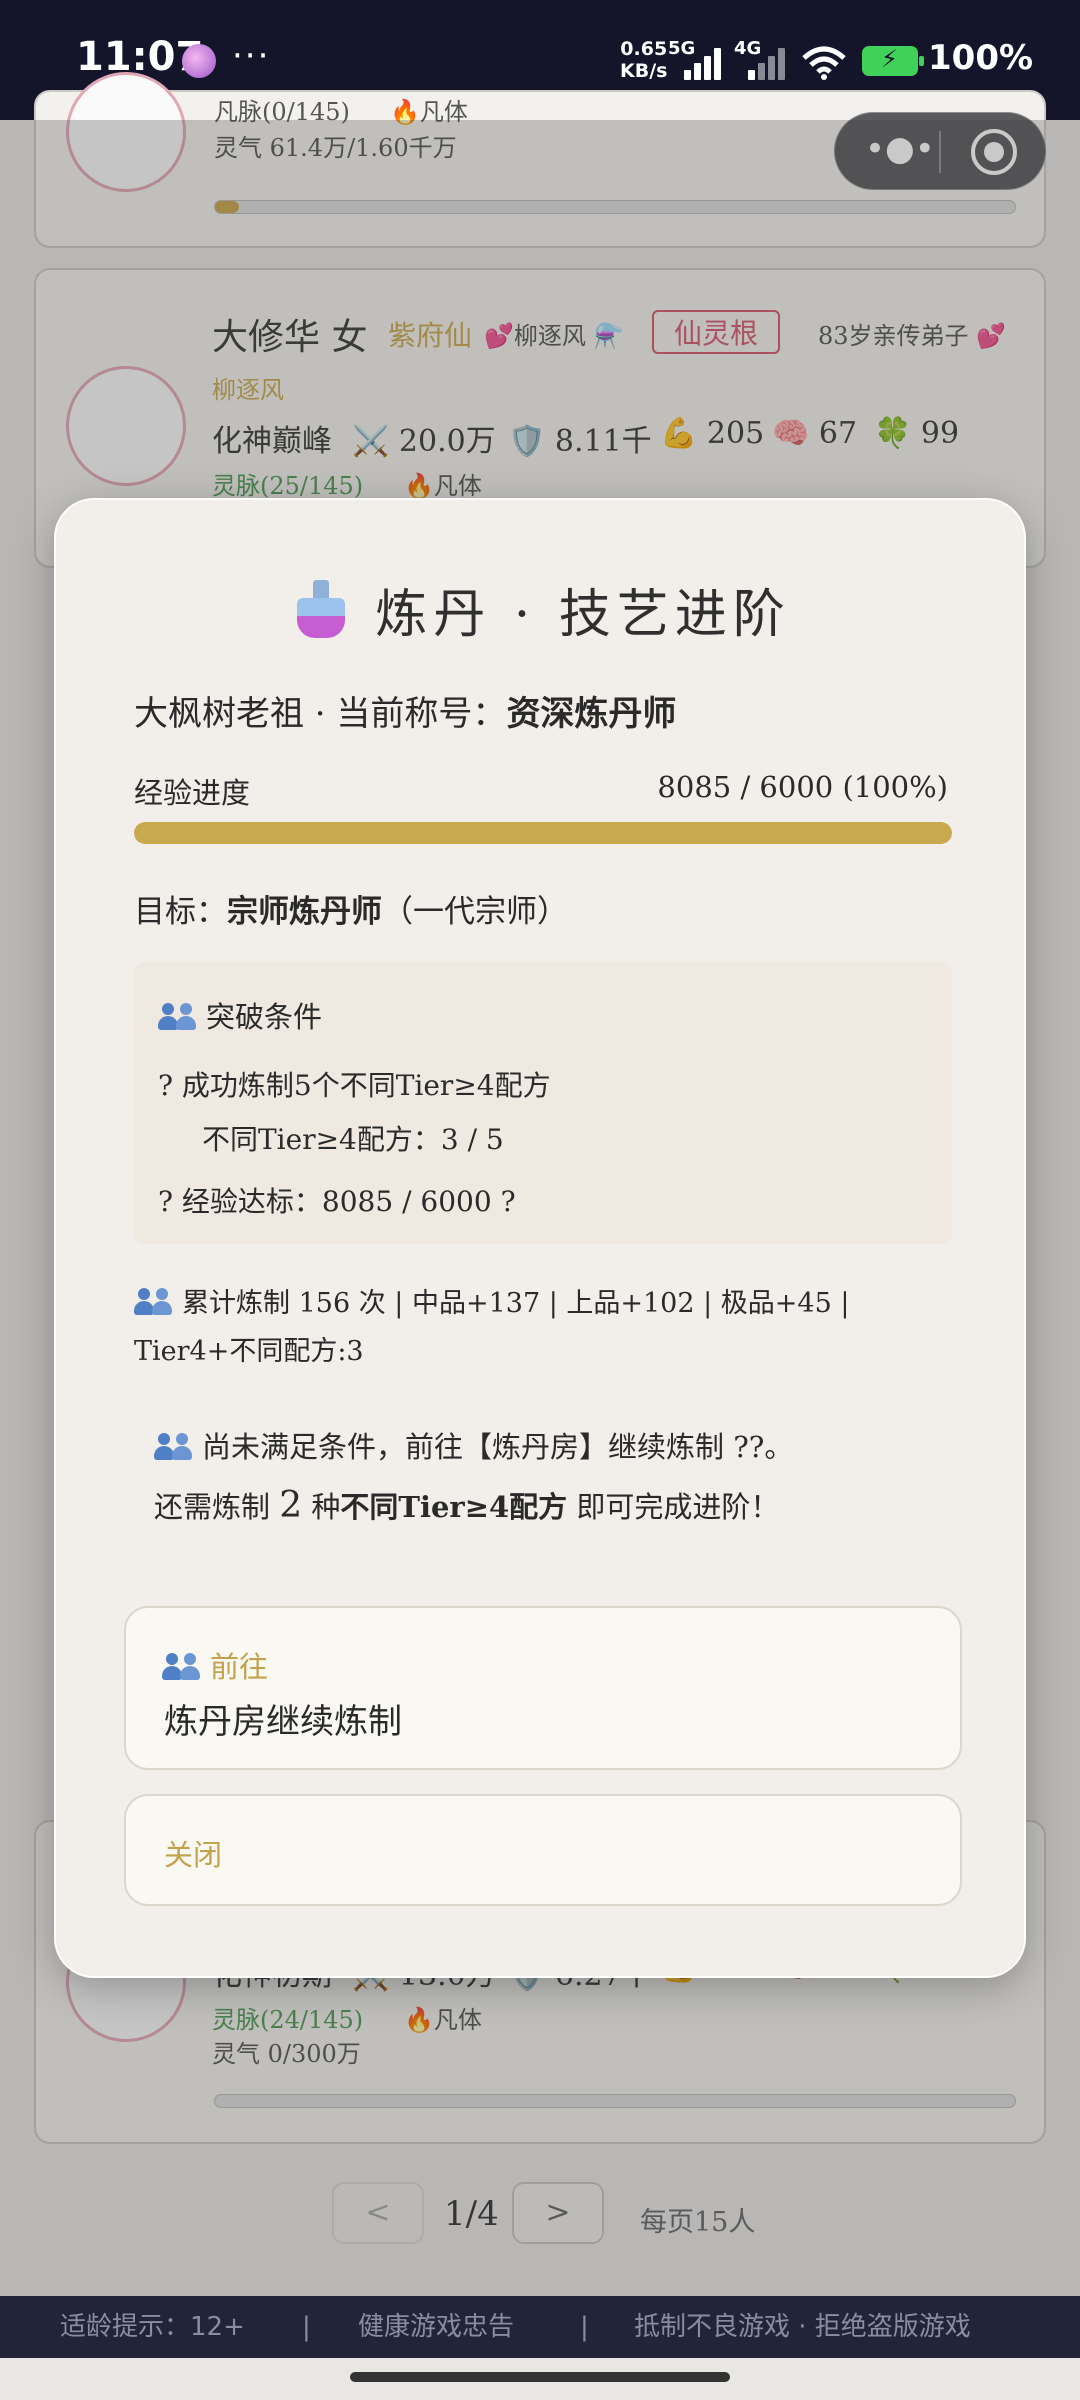  I want to click on home-indicator, so click(540, 2377).